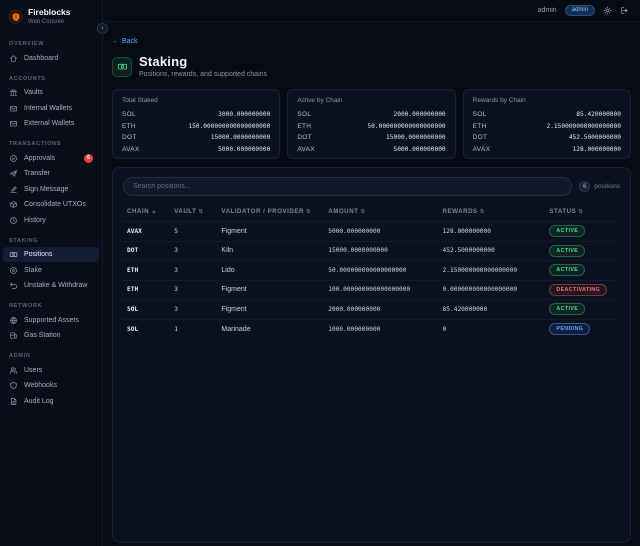  Describe the element at coordinates (381, 289) in the screenshot. I see `amount-cell: 100.000000000000000000` at that location.